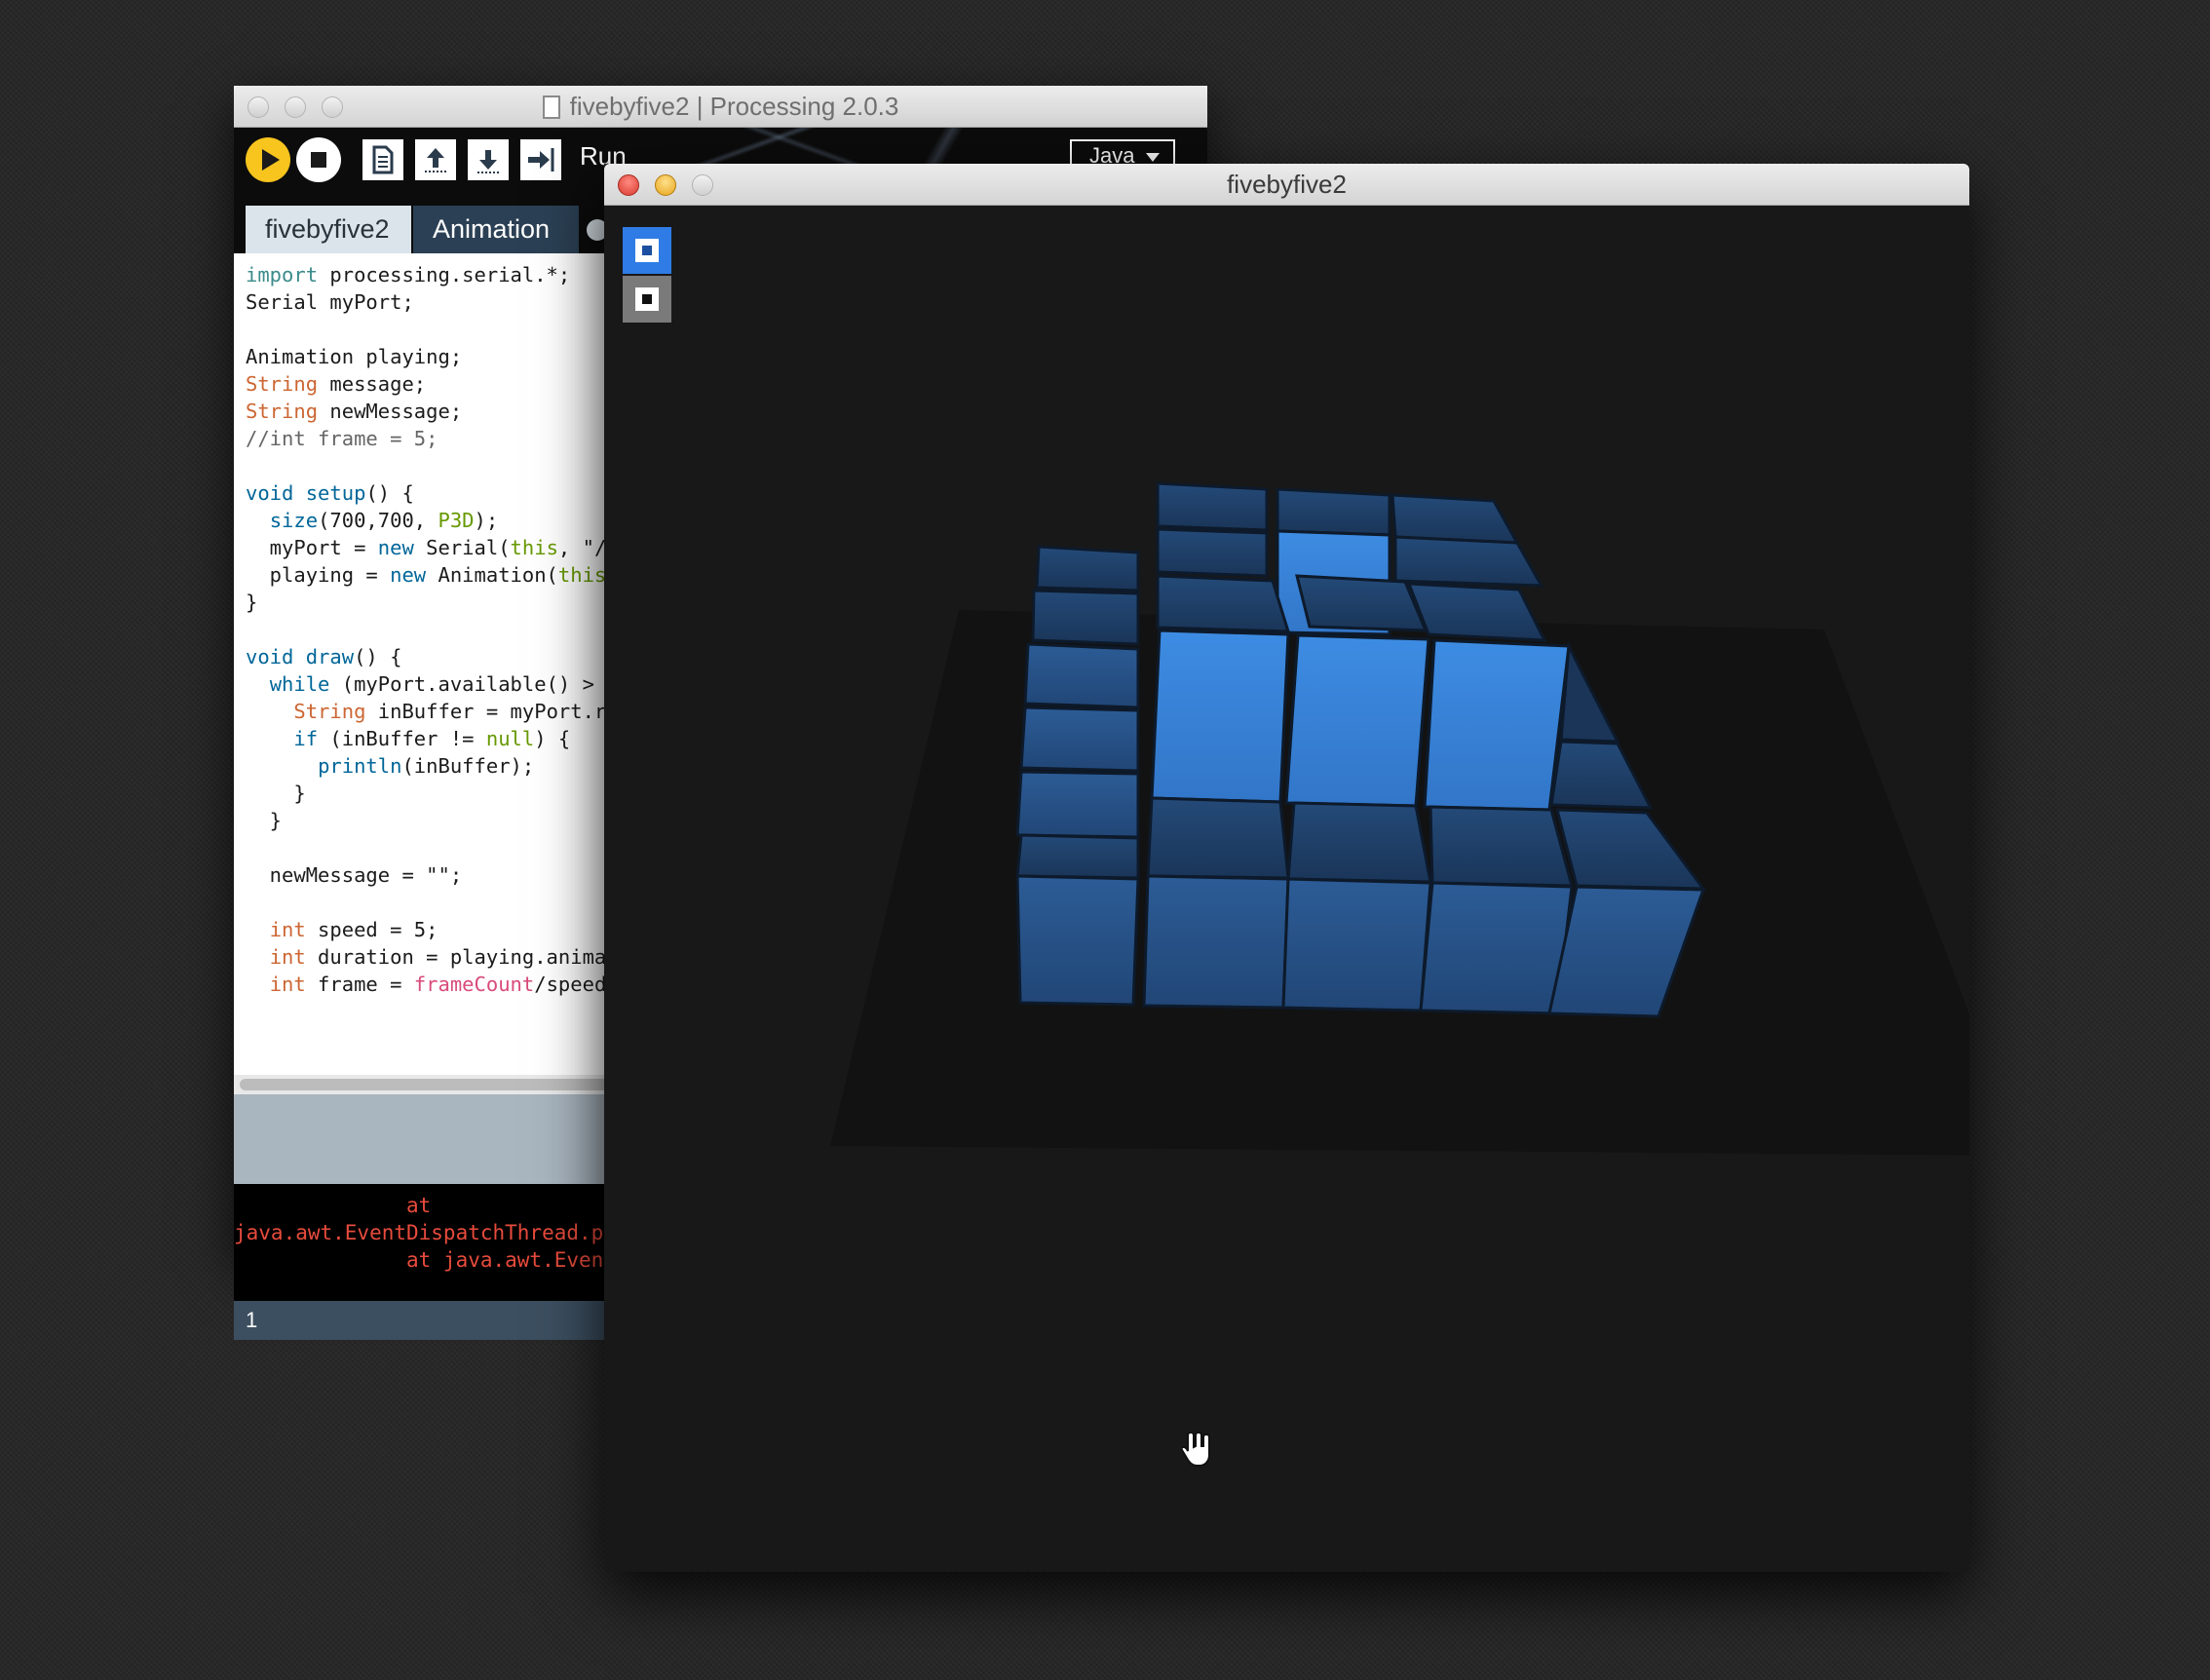 The image size is (2210, 1680). I want to click on new-file-icon, so click(383, 159).